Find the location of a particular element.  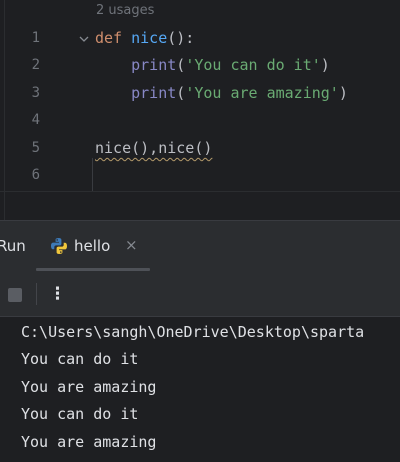

code-punctuation: (): is located at coordinates (181, 38).